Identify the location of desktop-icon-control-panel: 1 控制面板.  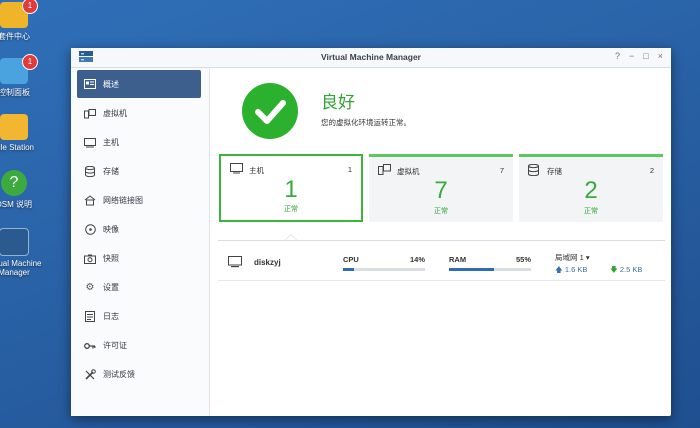
(22, 76).